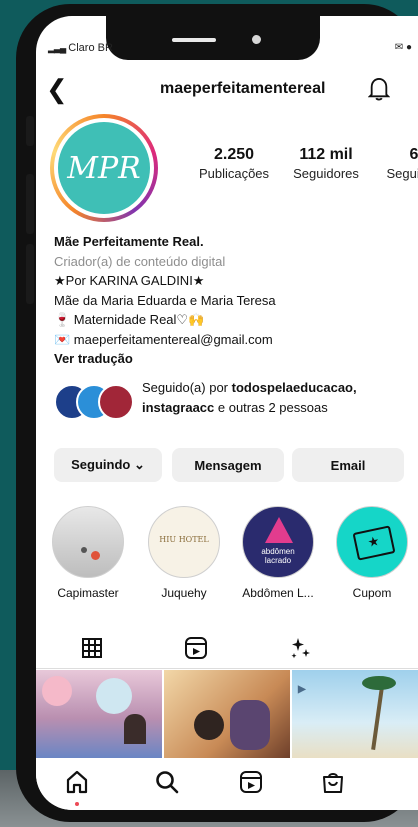  I want to click on highlight-cover, so click(88, 542).